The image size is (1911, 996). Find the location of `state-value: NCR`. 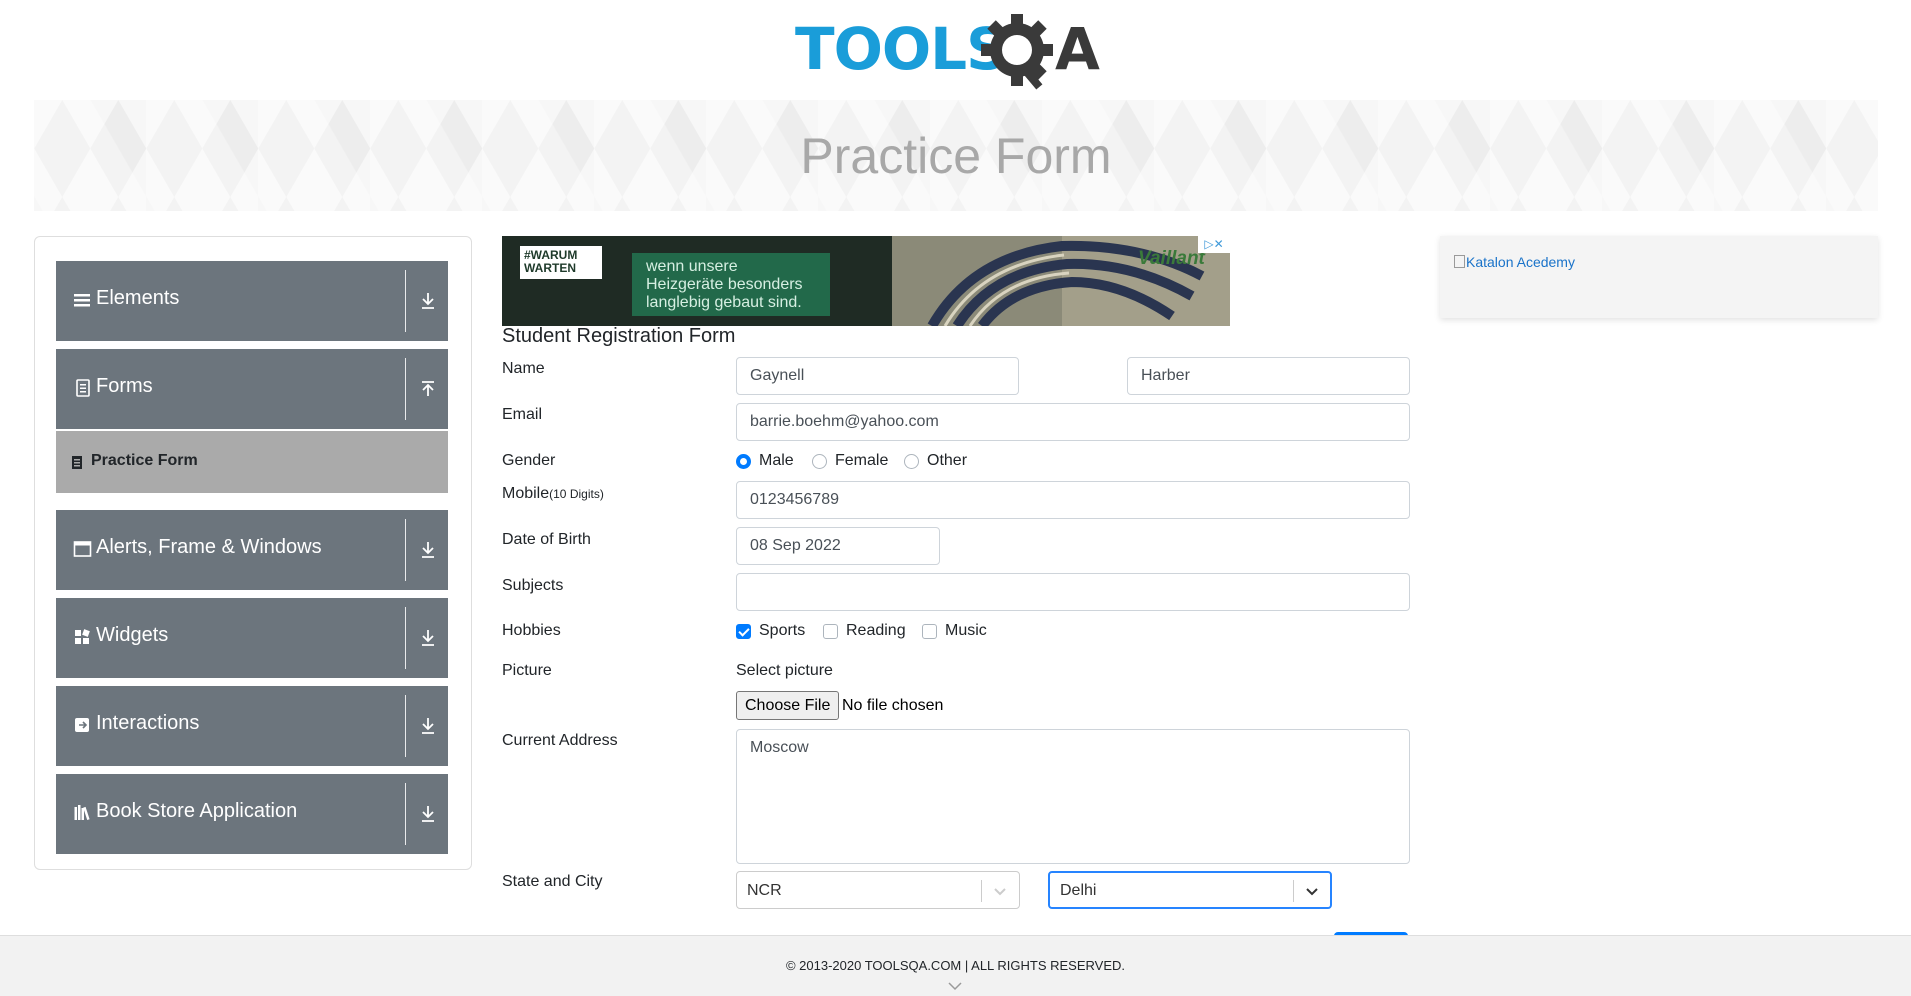

state-value: NCR is located at coordinates (764, 890).